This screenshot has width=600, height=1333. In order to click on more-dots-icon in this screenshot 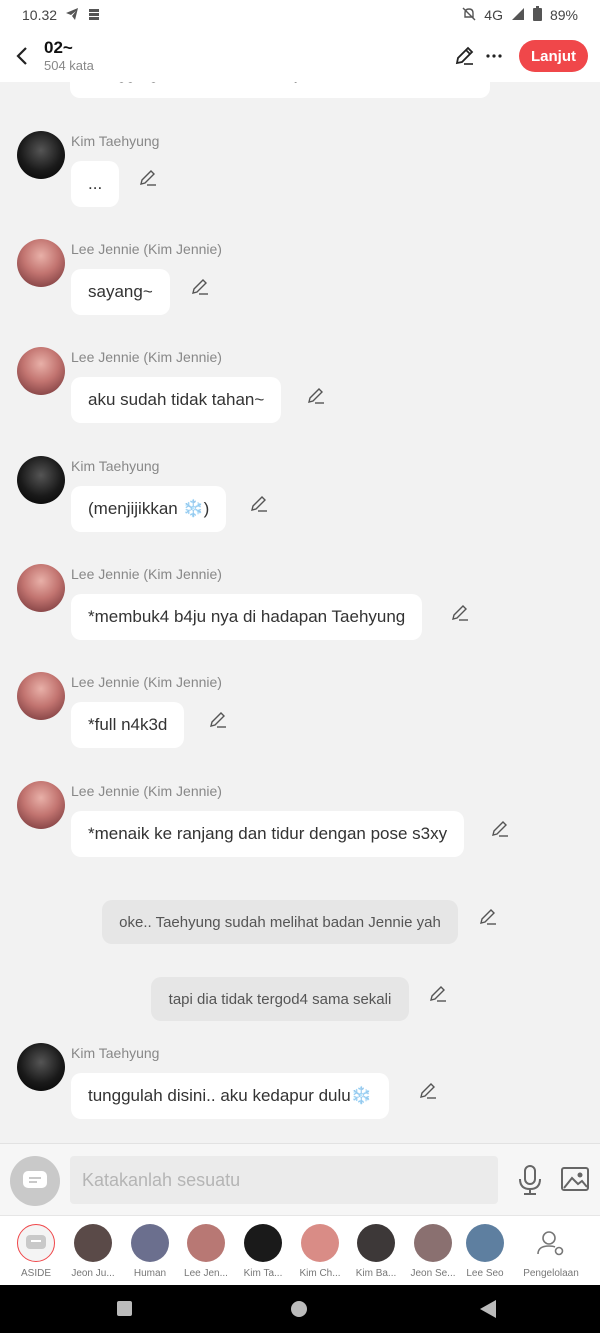, I will do `click(494, 56)`.